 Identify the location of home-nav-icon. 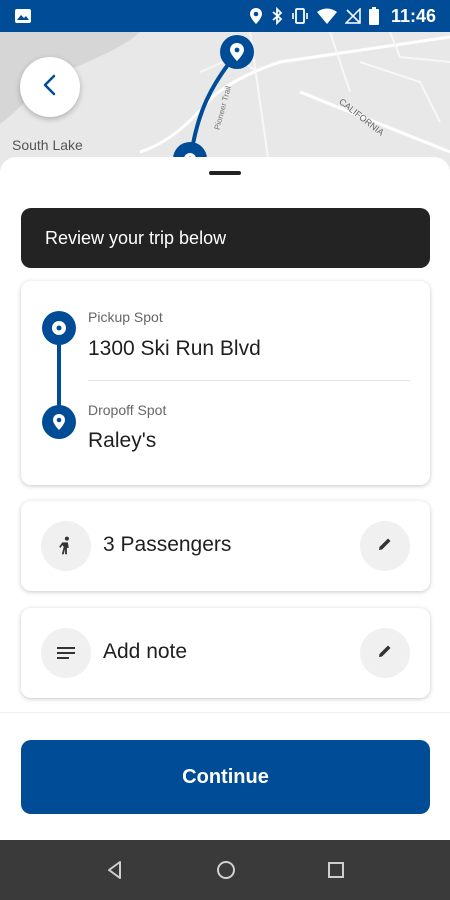
(226, 870).